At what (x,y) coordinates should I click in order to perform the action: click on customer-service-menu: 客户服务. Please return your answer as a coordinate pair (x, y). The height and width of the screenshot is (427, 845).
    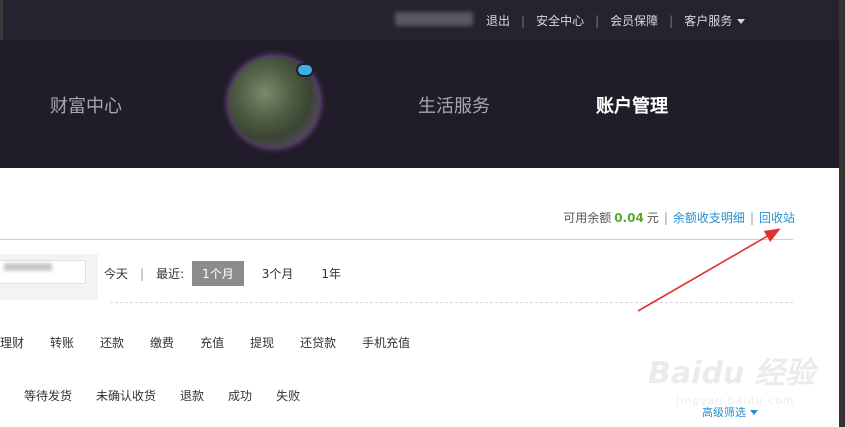
    Looking at the image, I should click on (715, 20).